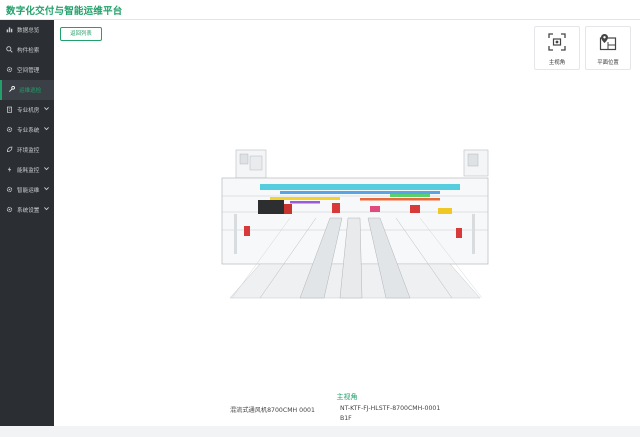  I want to click on sidebar-item-label: 运维巡检, so click(30, 91).